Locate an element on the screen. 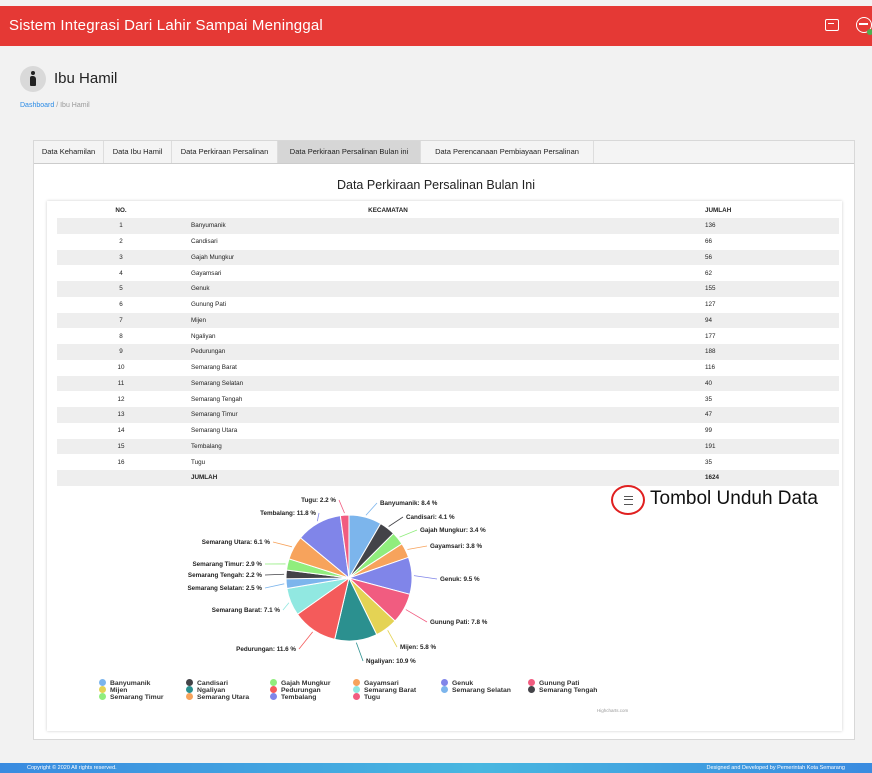  legend-item: Semarang Tengah is located at coordinates (562, 690).